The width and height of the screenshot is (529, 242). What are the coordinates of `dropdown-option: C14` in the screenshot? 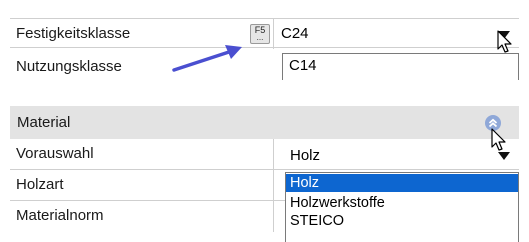 It's located at (303, 65).